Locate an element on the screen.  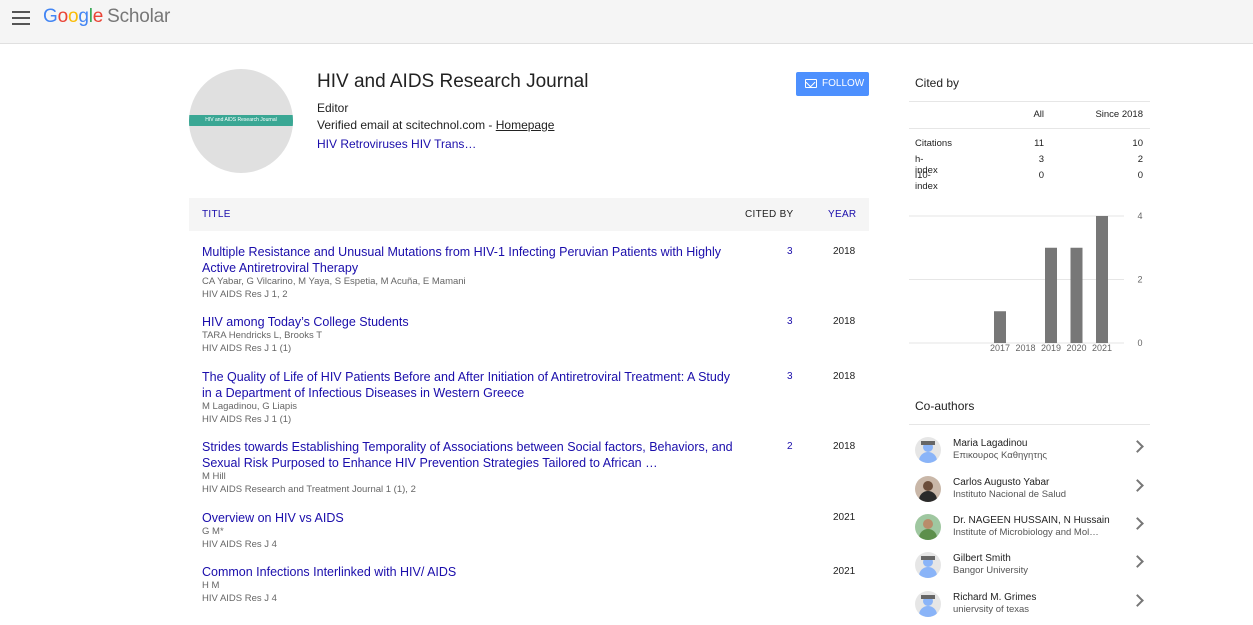
stat-since: 10 is located at coordinates (1137, 143).